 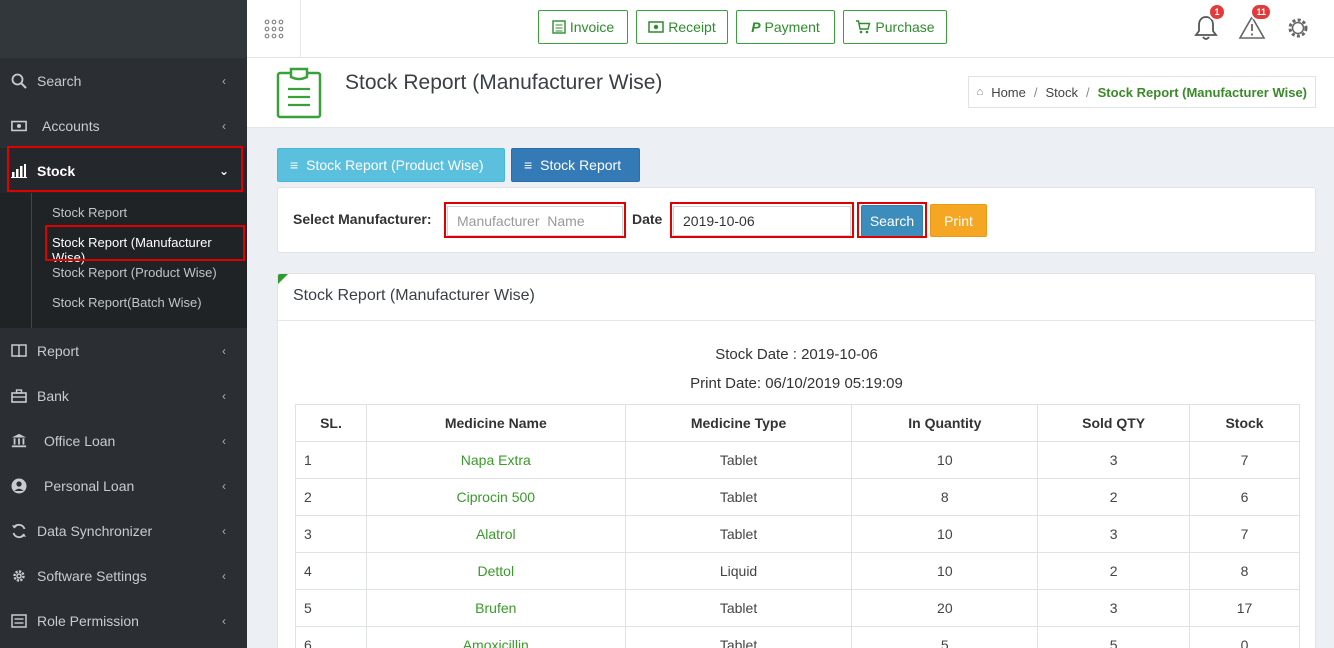 I want to click on stock-date-value: 2019-10-06, so click(x=839, y=354).